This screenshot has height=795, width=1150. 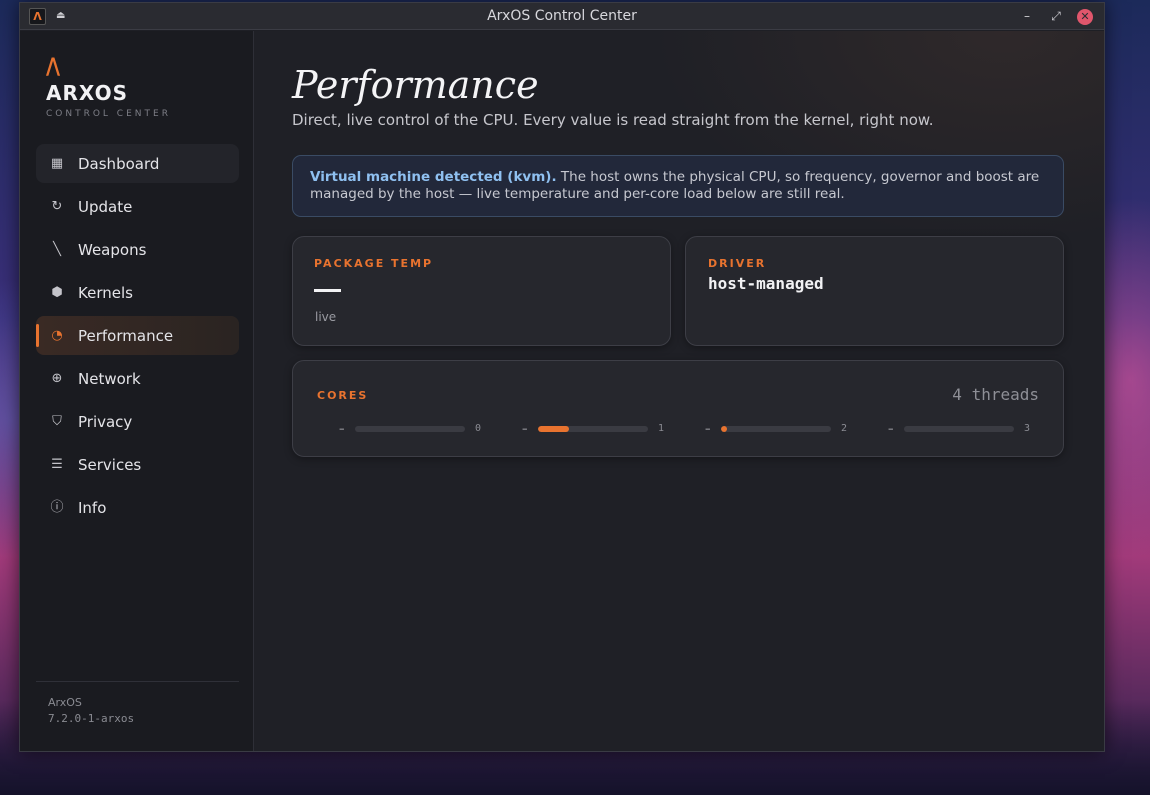 What do you see at coordinates (1056, 16) in the screenshot?
I see `maximize-button: ⤢` at bounding box center [1056, 16].